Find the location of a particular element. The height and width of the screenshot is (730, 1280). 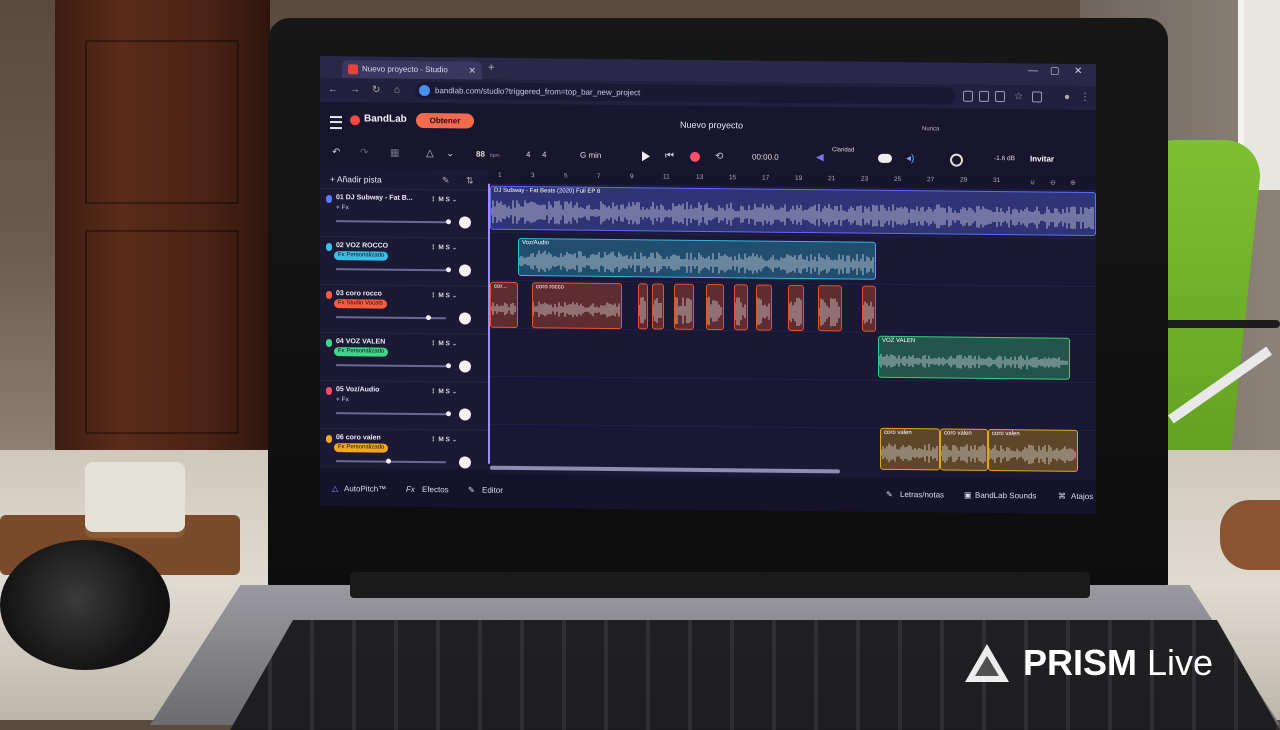

shortcuts-button: Atajos is located at coordinates (1082, 496).